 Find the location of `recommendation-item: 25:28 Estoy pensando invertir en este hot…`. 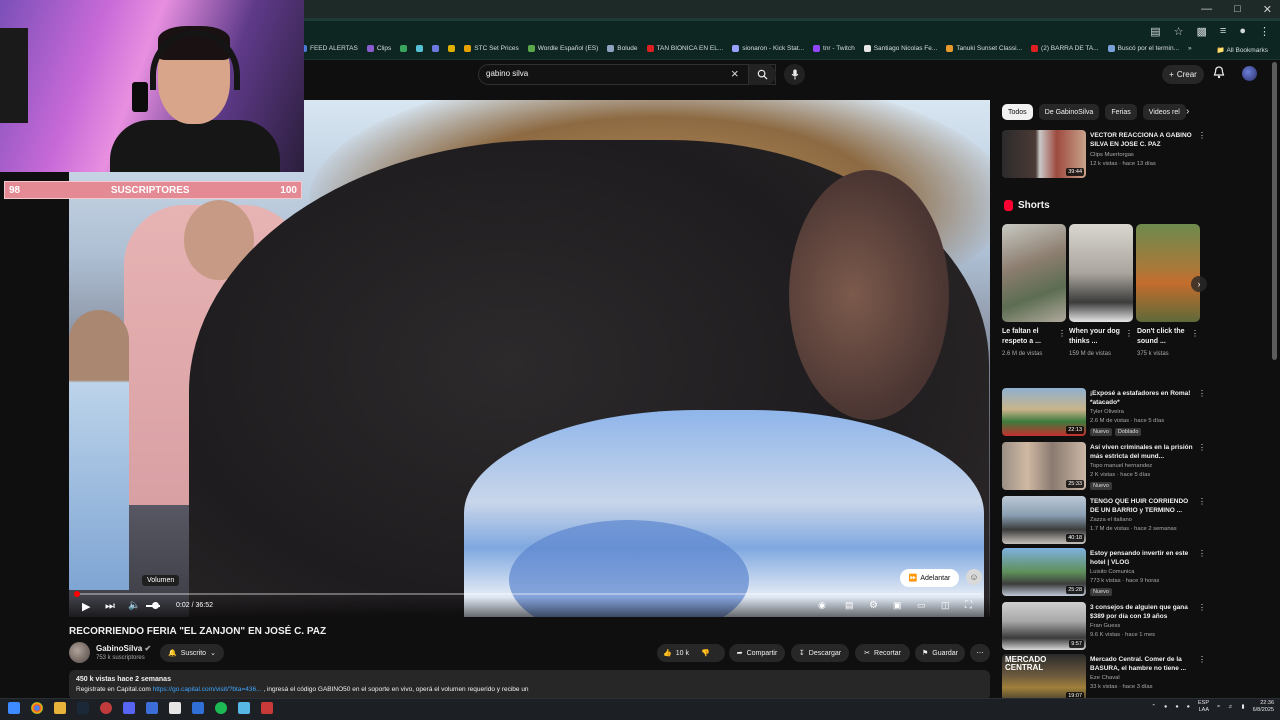

recommendation-item: 25:28 Estoy pensando invertir en este hot… is located at coordinates (1104, 573).